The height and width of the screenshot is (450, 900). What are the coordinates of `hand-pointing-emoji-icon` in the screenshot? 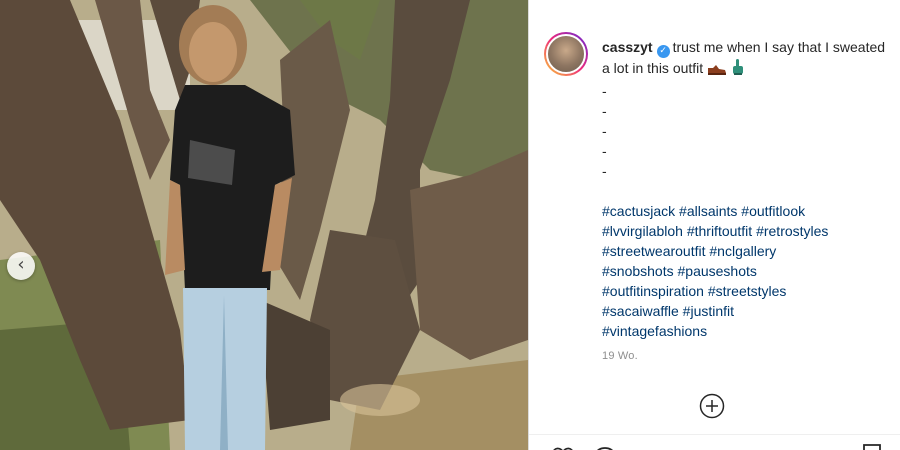 It's located at (738, 69).